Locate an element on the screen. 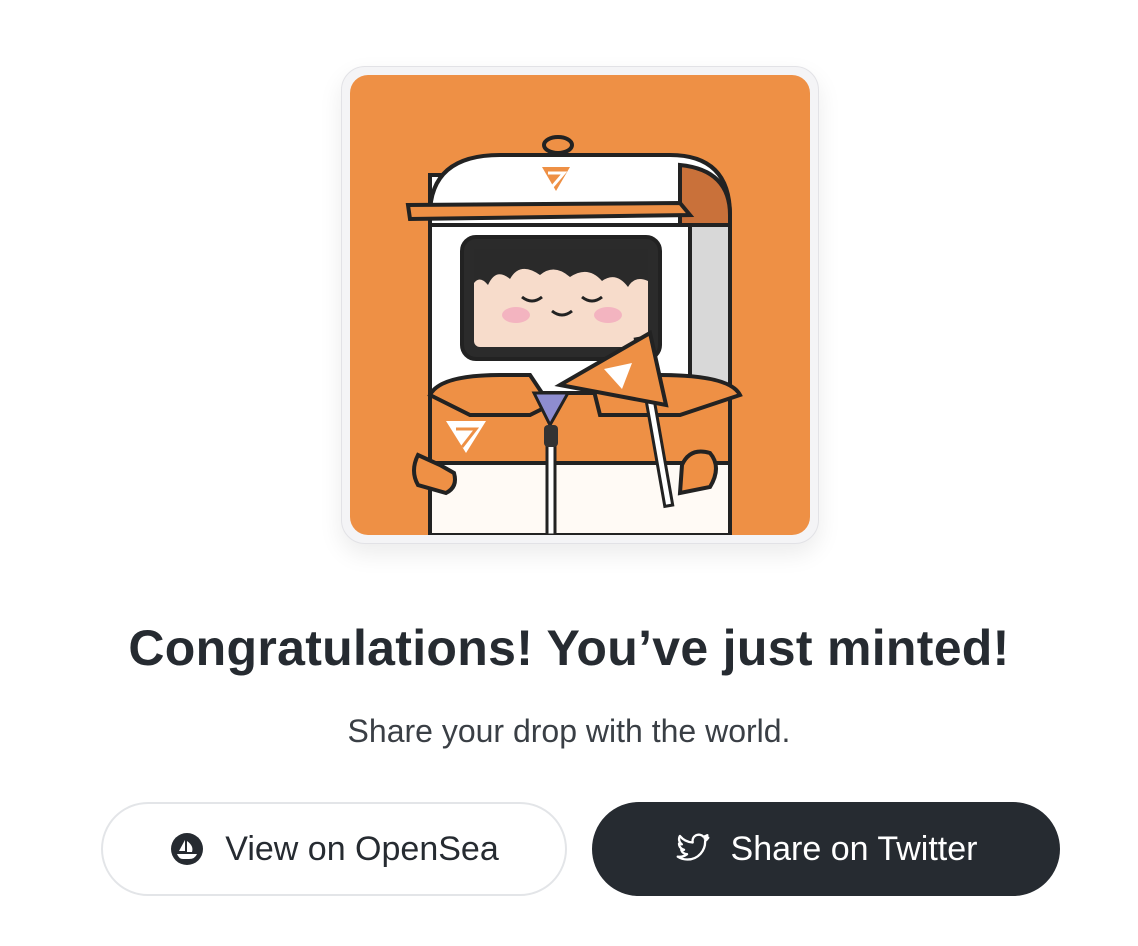 The image size is (1138, 946). view-on-opensea-button: View on OpenSea is located at coordinates (334, 849).